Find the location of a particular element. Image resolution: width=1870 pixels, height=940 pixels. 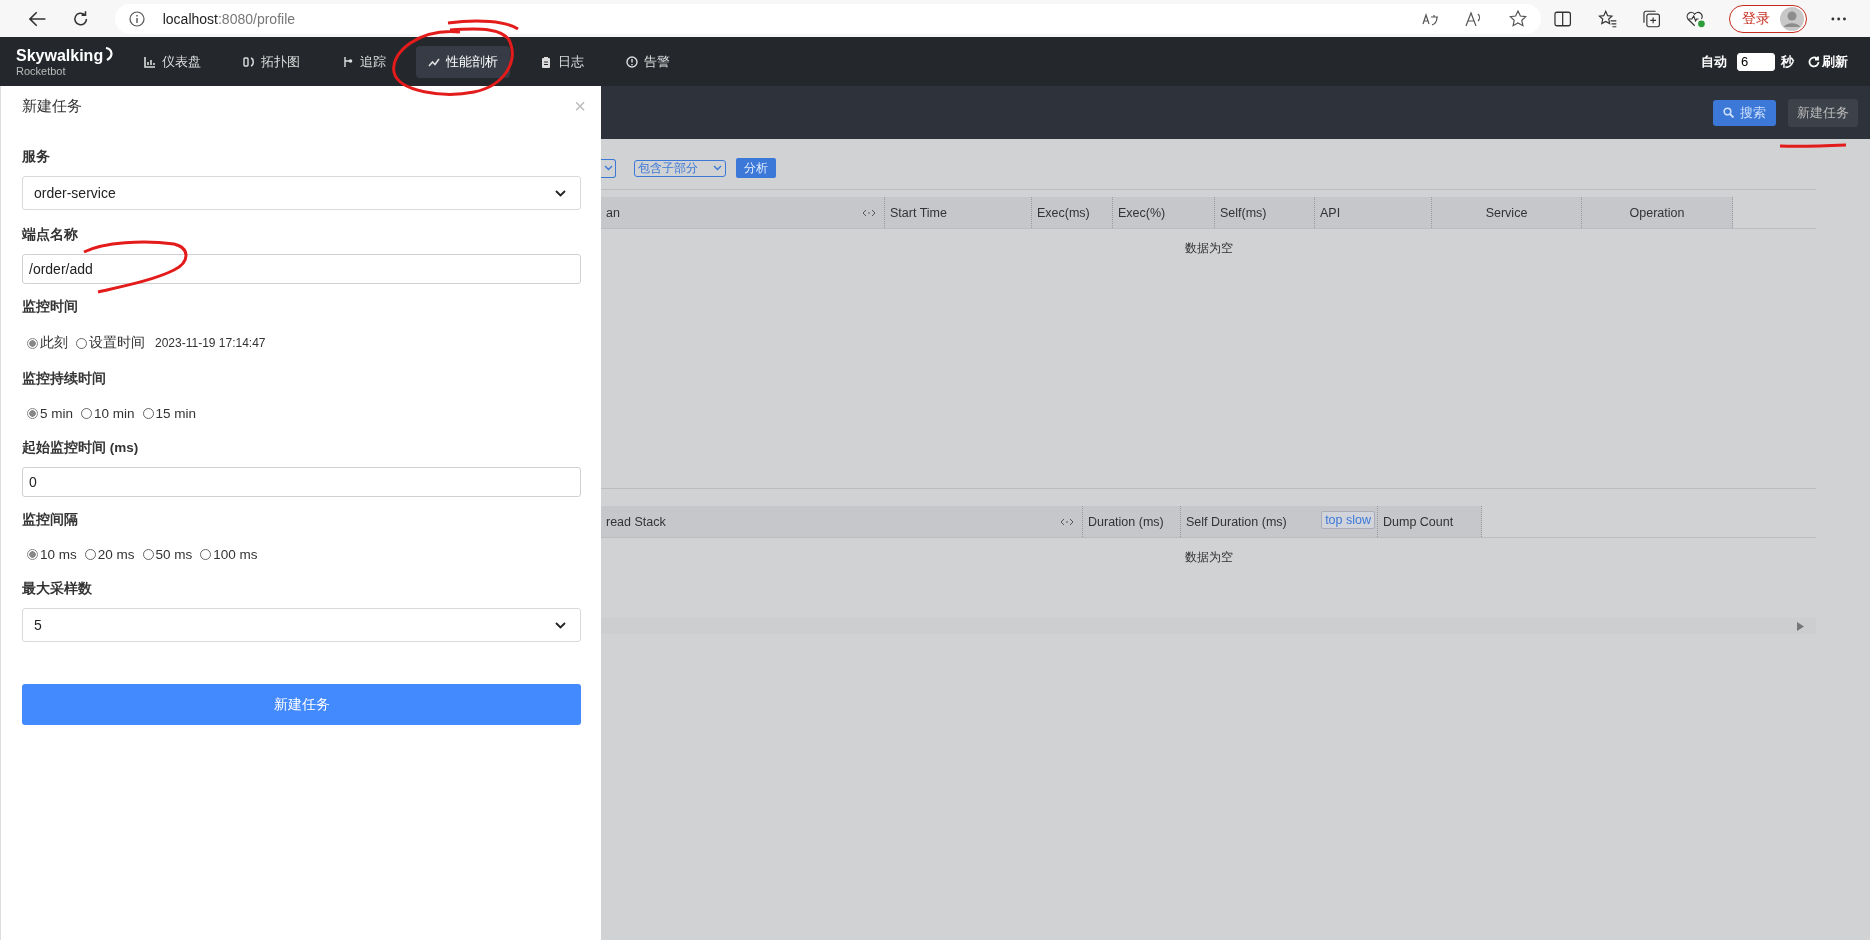

logo-text: Skywalking is located at coordinates (60, 55).